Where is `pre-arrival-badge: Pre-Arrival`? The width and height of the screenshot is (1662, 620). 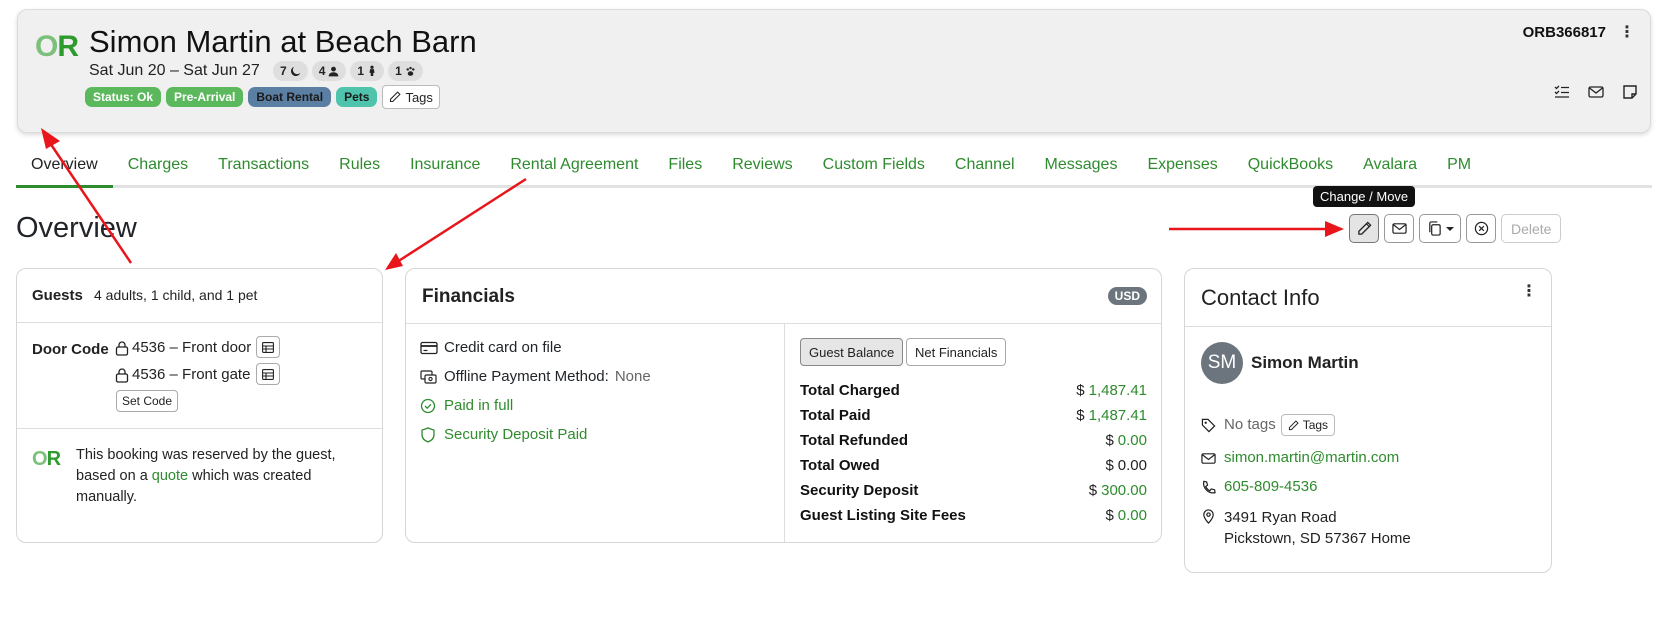 pre-arrival-badge: Pre-Arrival is located at coordinates (205, 97).